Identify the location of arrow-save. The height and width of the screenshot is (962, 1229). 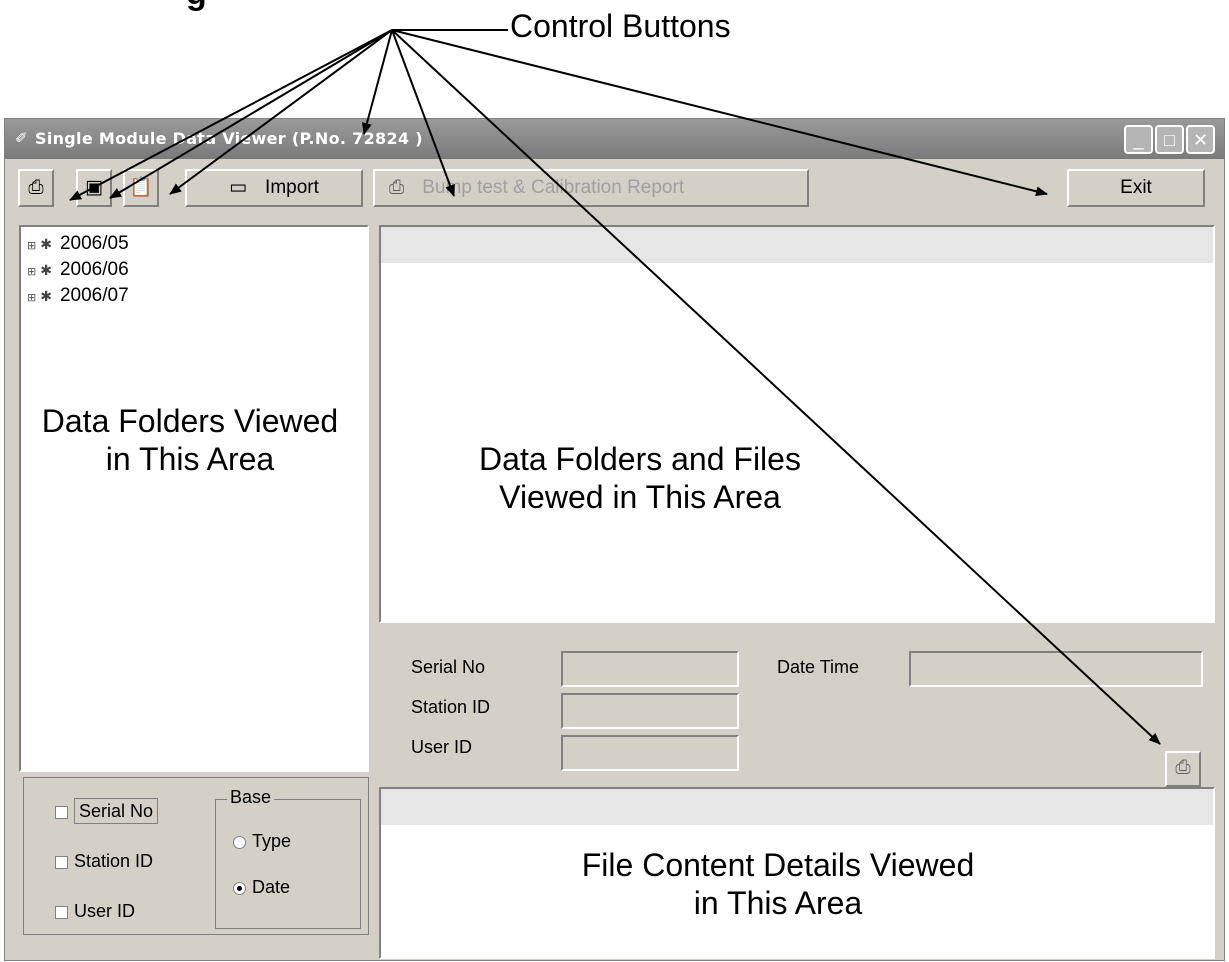
(251, 114).